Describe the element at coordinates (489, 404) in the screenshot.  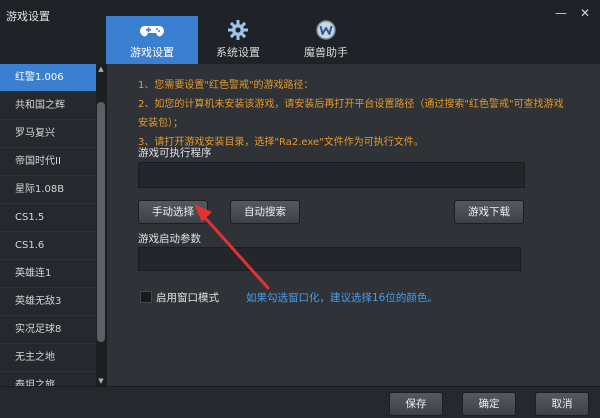
I see `ok-button: 确定` at that location.